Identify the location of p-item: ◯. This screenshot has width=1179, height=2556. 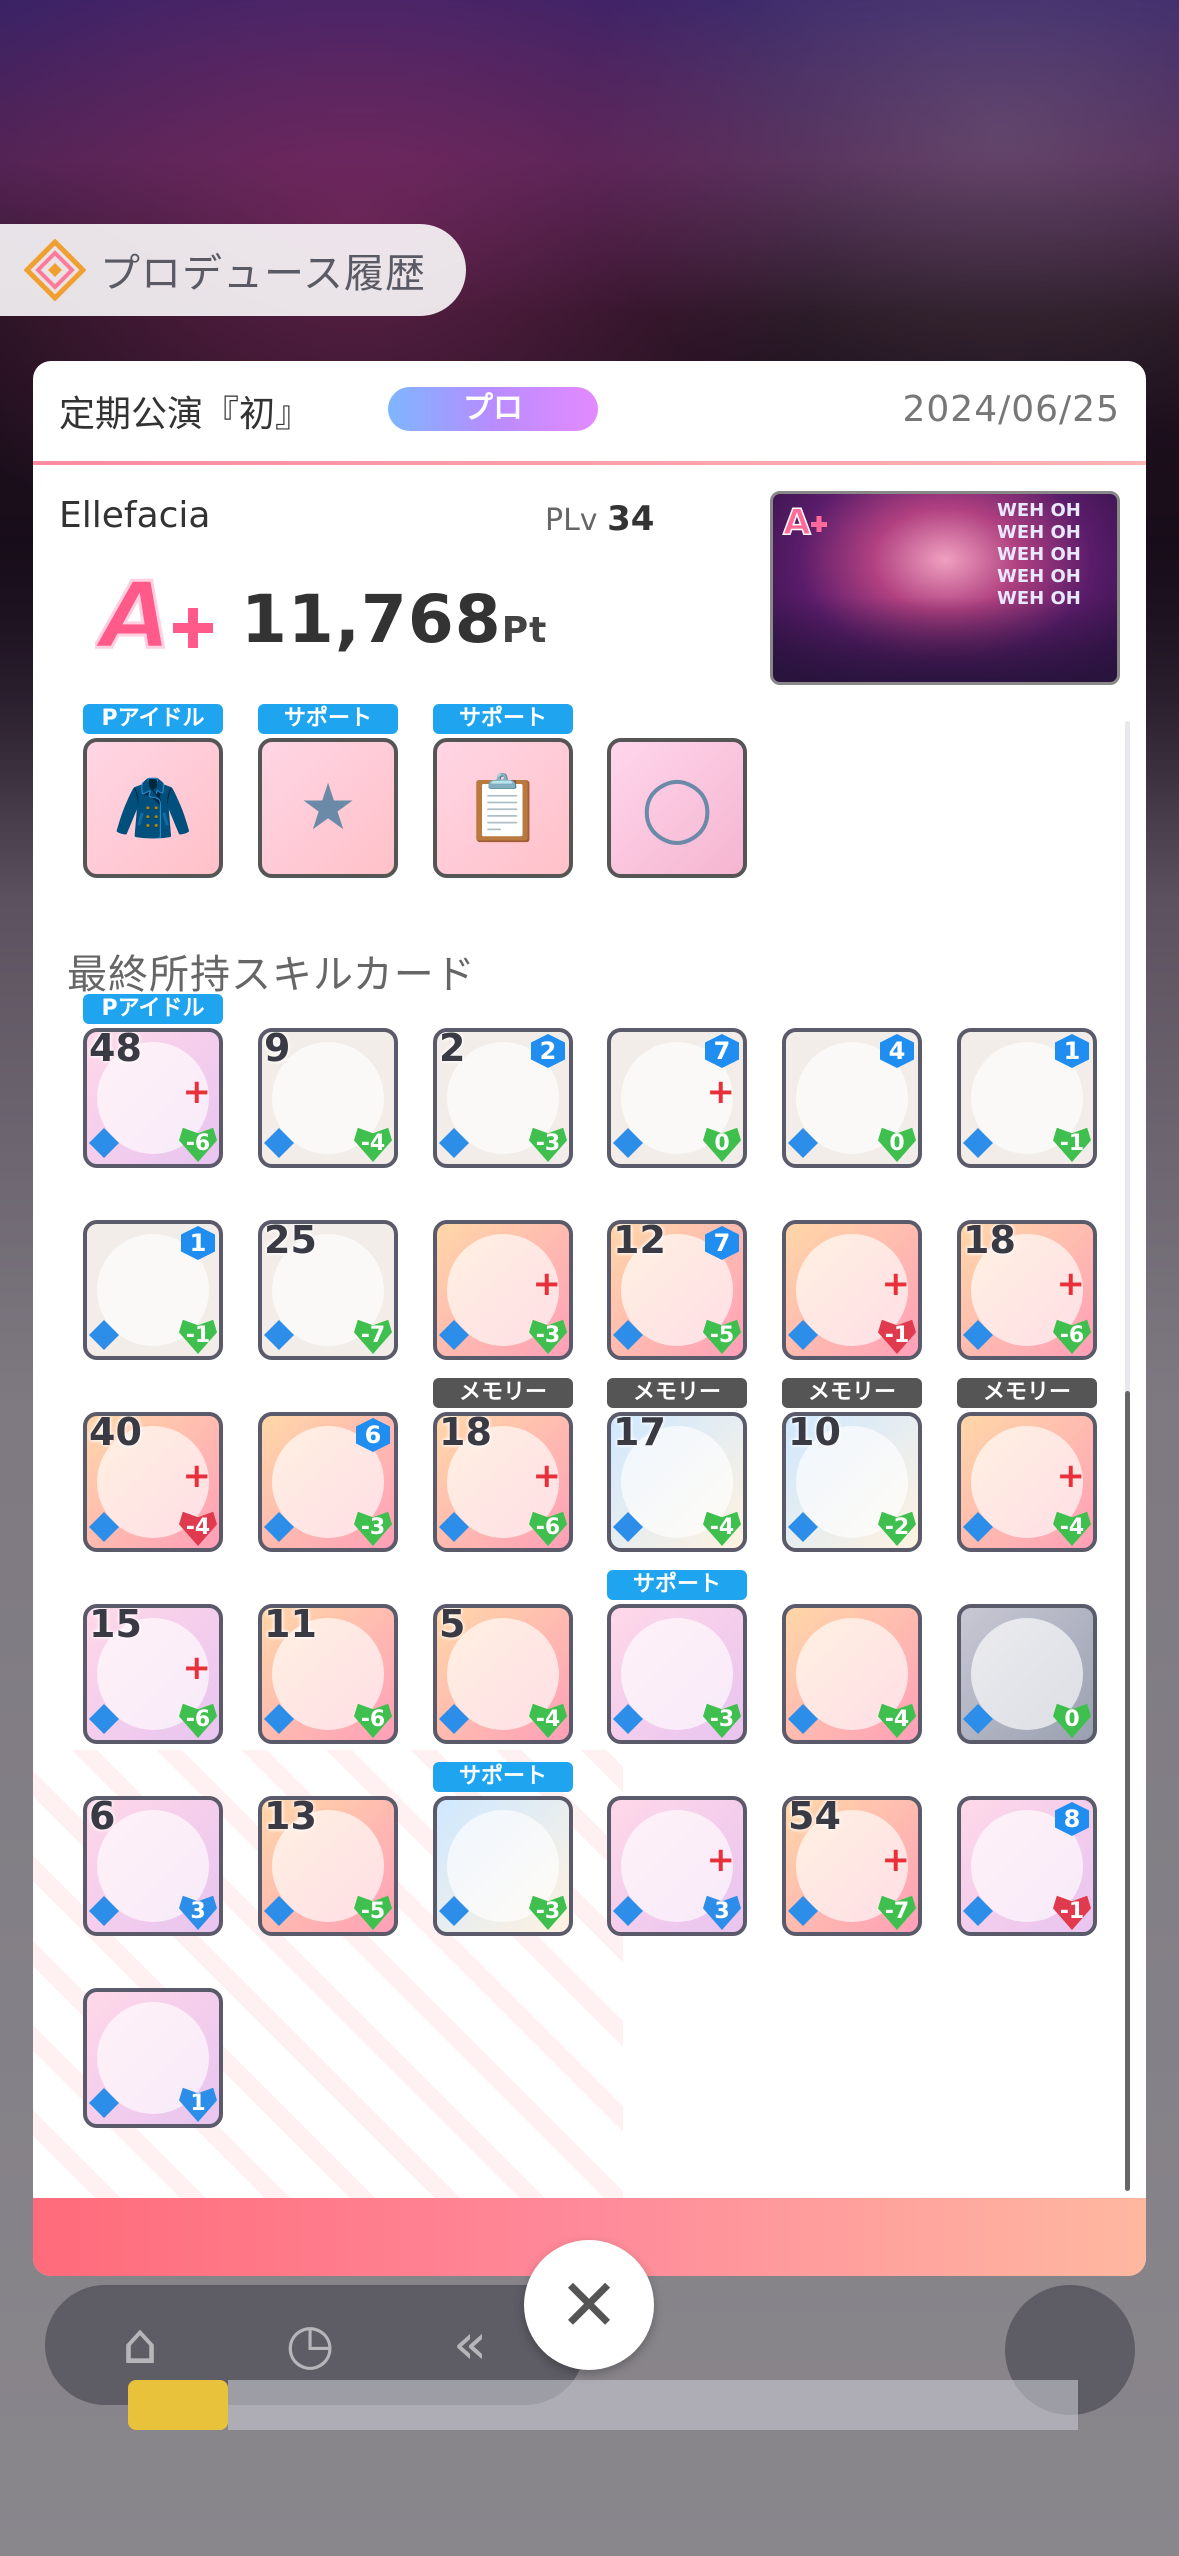
(677, 808).